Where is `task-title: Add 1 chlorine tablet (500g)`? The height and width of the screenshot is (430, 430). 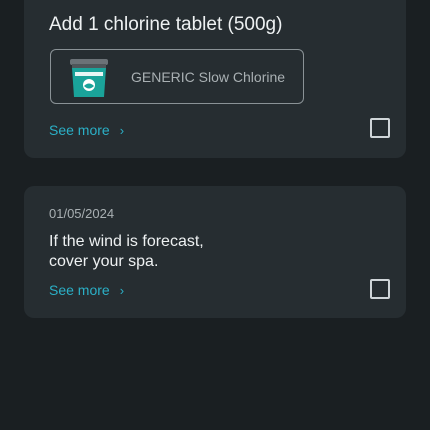 task-title: Add 1 chlorine tablet (500g) is located at coordinates (166, 24).